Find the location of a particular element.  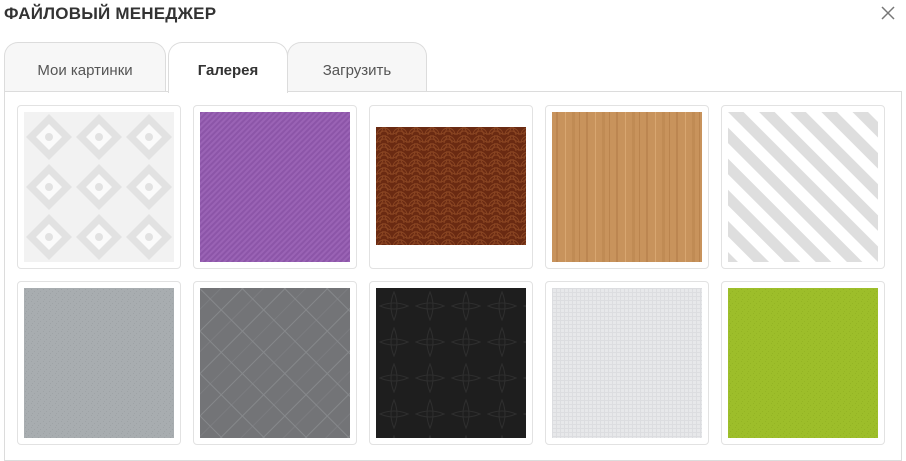

gallery-item-gray-stripes is located at coordinates (803, 187).